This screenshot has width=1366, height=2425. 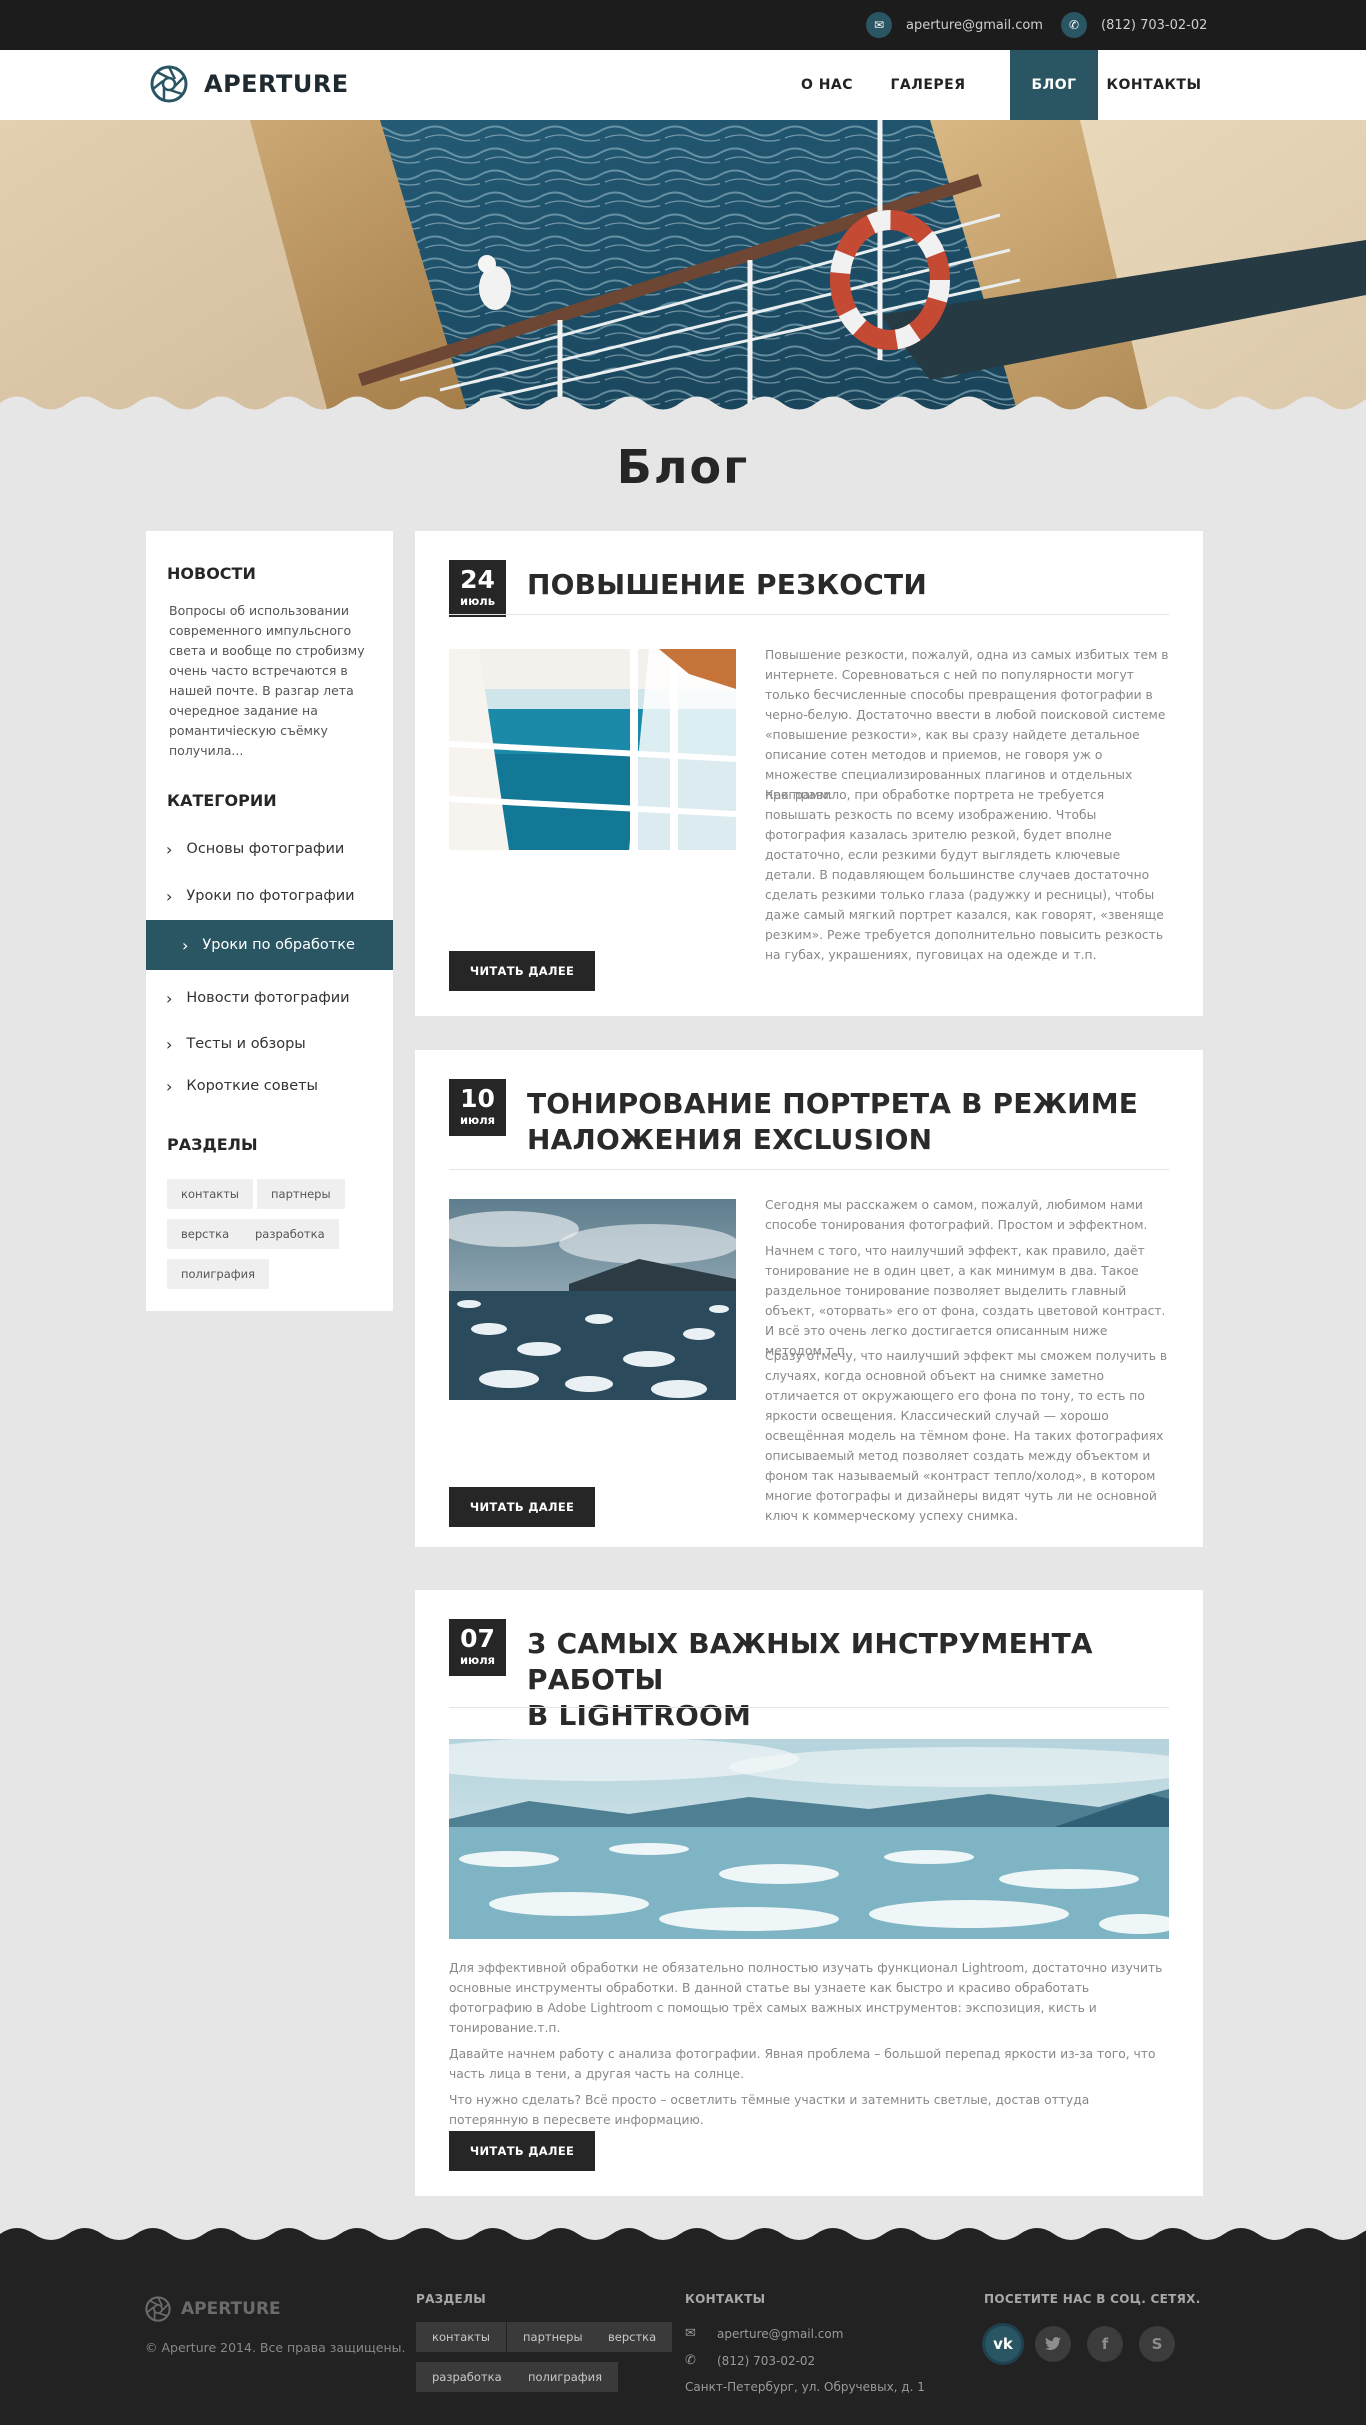 What do you see at coordinates (246, 1044) in the screenshot?
I see `category-label: Тесты и обзоры` at bounding box center [246, 1044].